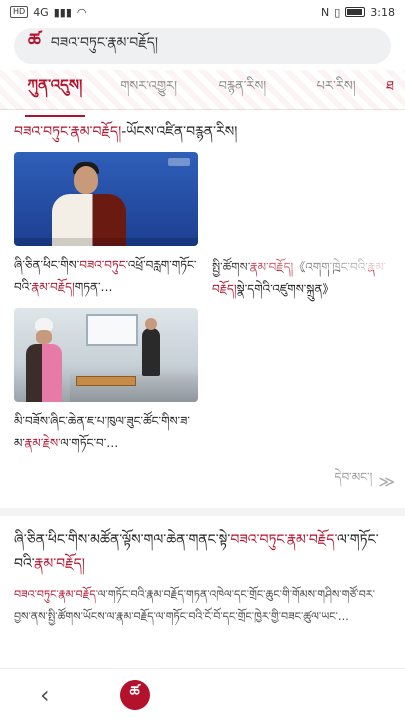  Describe the element at coordinates (103, 265) in the screenshot. I see `caption-highlight: བཟའ་བཏུང་` at that location.